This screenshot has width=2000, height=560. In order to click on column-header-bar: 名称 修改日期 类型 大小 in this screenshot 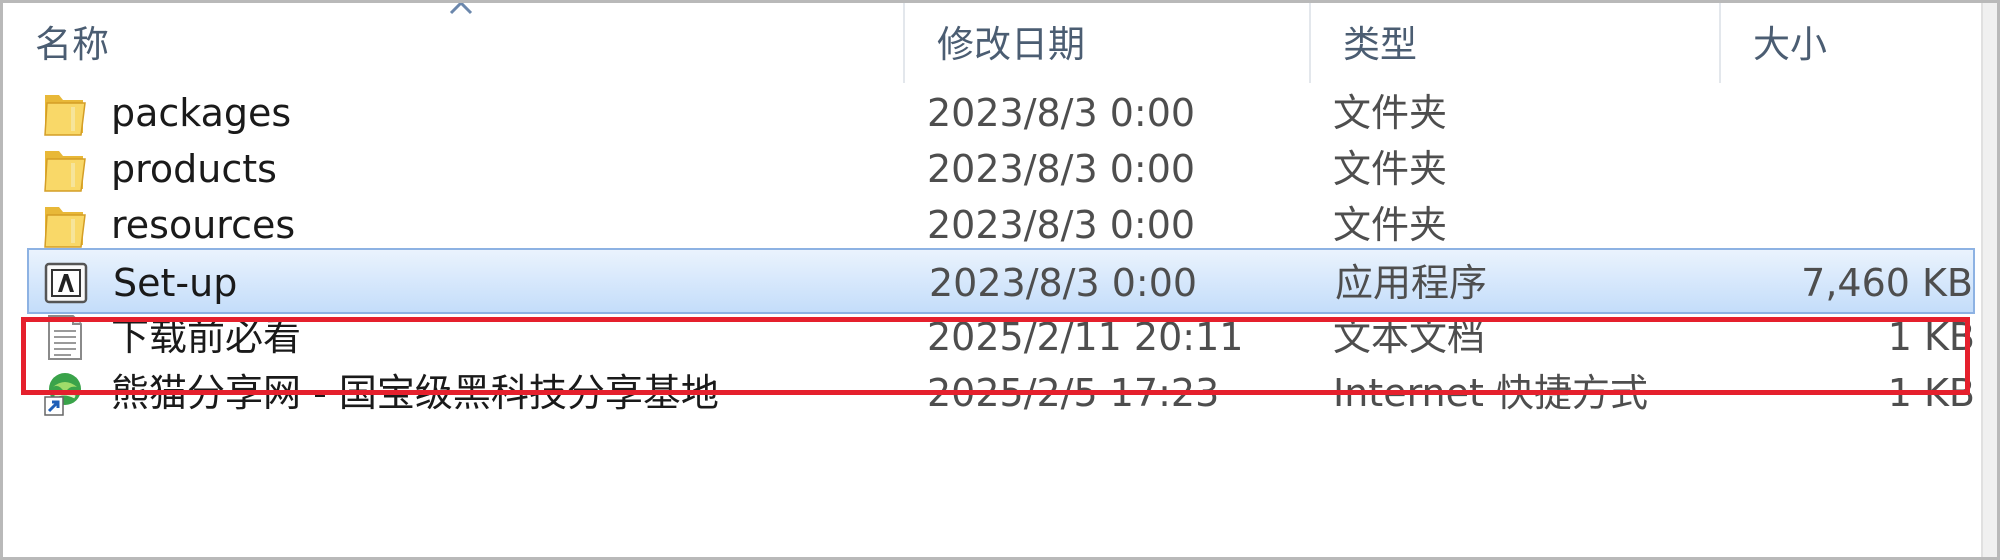, I will do `click(997, 43)`.